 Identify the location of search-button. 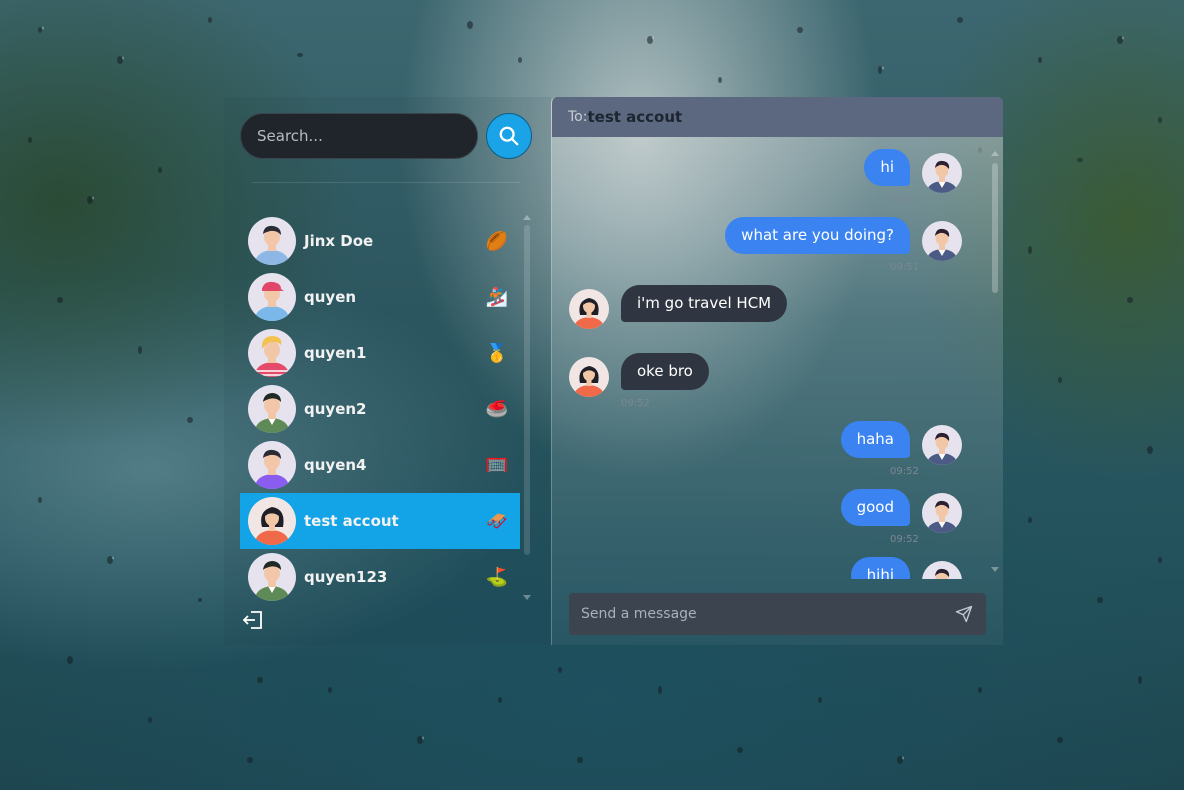
(509, 136).